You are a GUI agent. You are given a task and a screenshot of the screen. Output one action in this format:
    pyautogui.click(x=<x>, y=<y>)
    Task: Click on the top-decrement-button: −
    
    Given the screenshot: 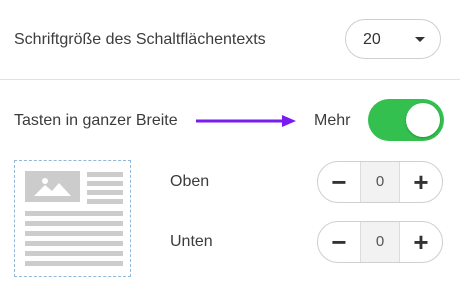 What is the action you would take?
    pyautogui.click(x=339, y=182)
    